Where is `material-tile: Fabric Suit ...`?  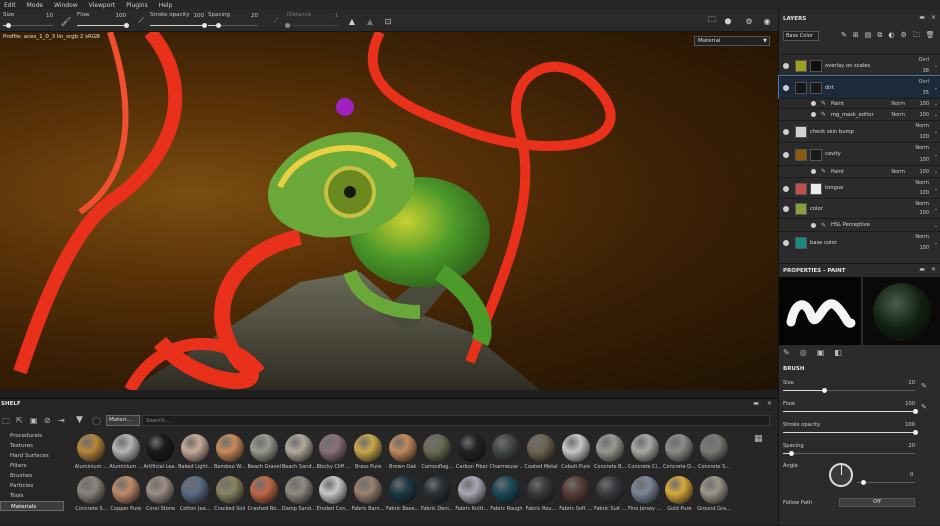 material-tile: Fabric Suit ... is located at coordinates (610, 495).